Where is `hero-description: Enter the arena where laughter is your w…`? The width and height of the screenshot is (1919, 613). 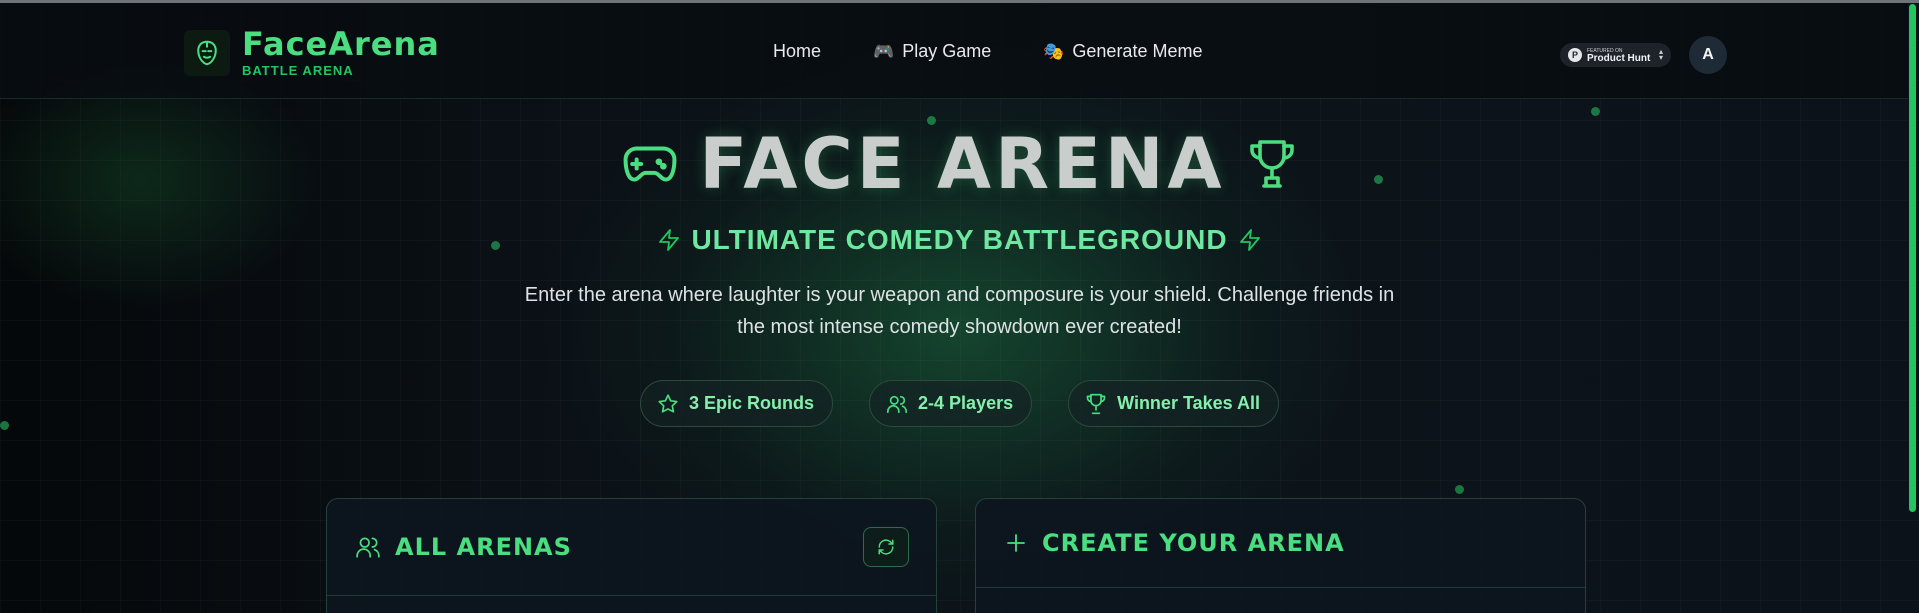 hero-description: Enter the arena where laughter is your w… is located at coordinates (959, 311).